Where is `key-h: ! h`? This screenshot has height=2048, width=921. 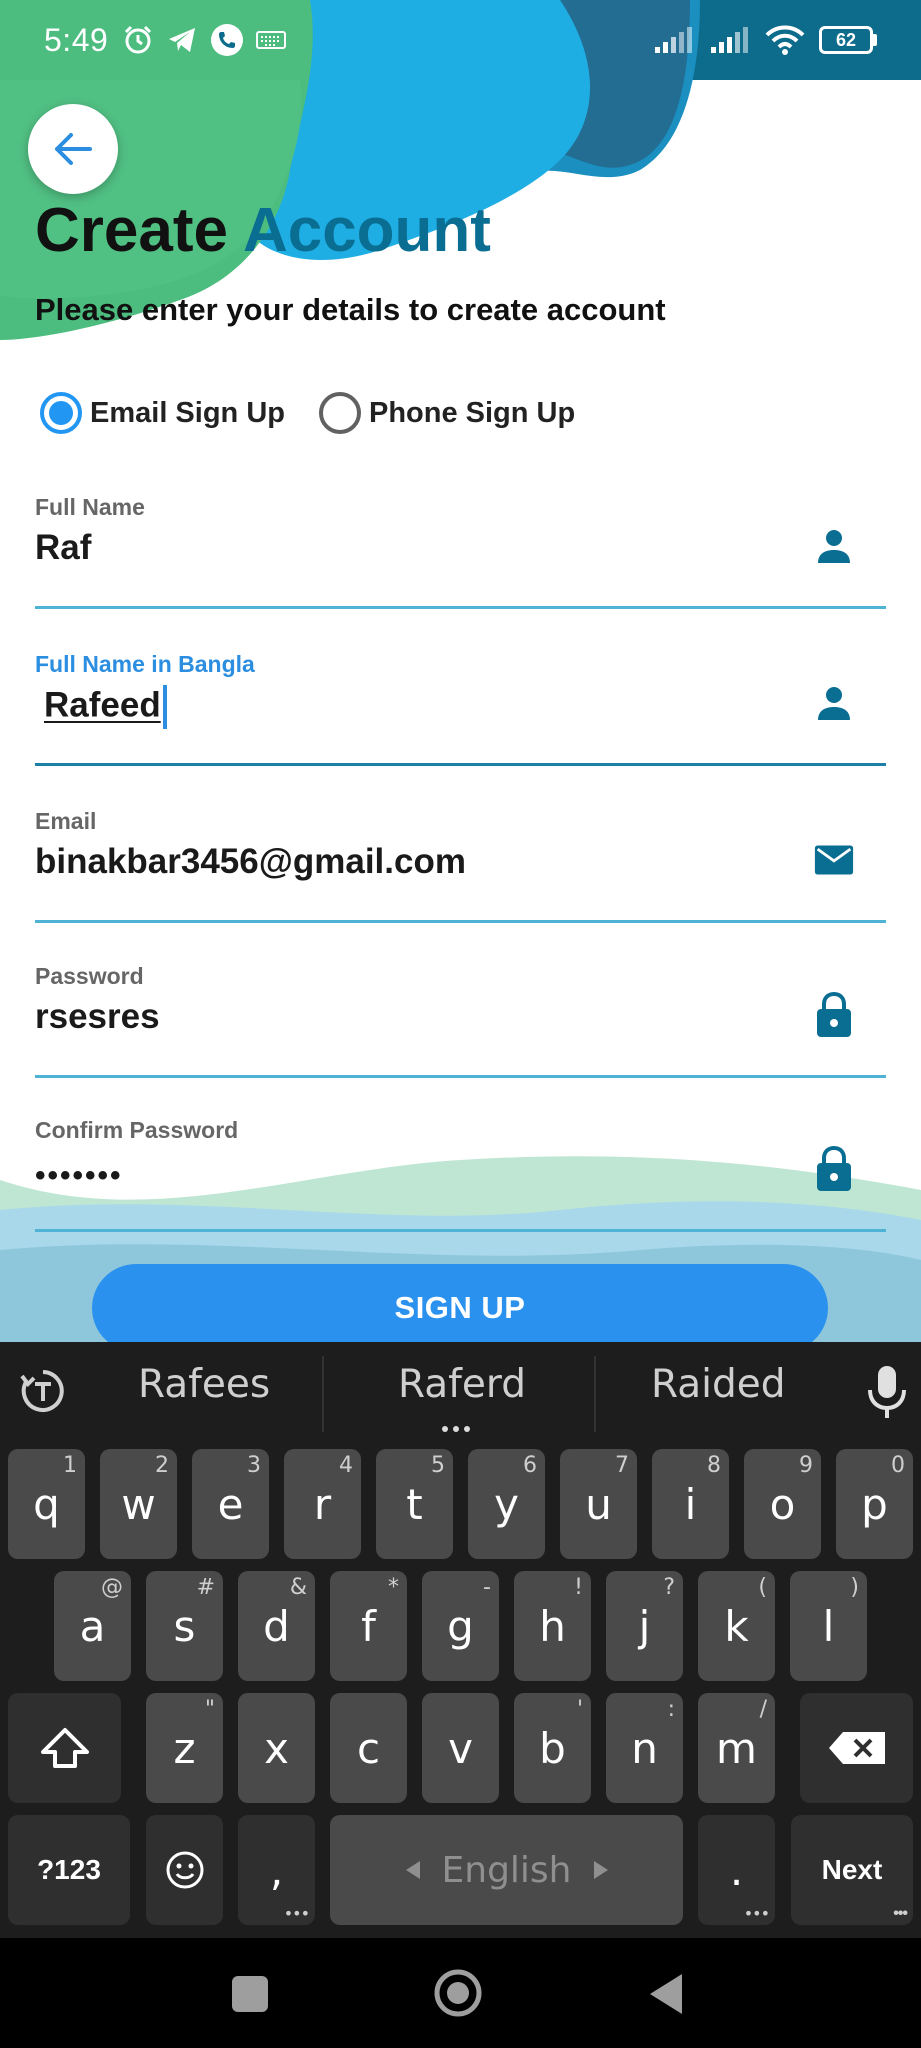
key-h: ! h is located at coordinates (552, 1626).